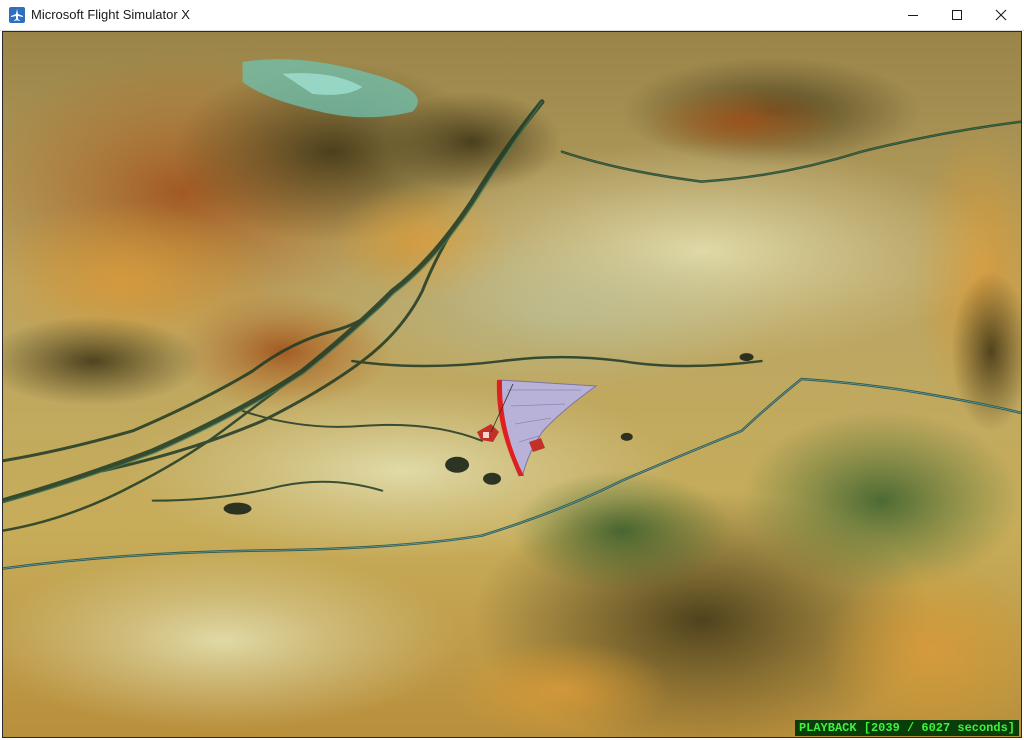 This screenshot has height=740, width=1024. I want to click on minimize-icon, so click(913, 15).